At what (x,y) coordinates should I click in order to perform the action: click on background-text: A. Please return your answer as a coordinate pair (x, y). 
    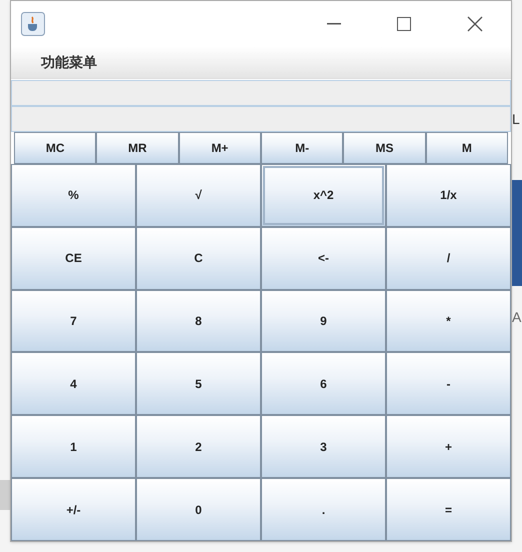
    Looking at the image, I should click on (517, 317).